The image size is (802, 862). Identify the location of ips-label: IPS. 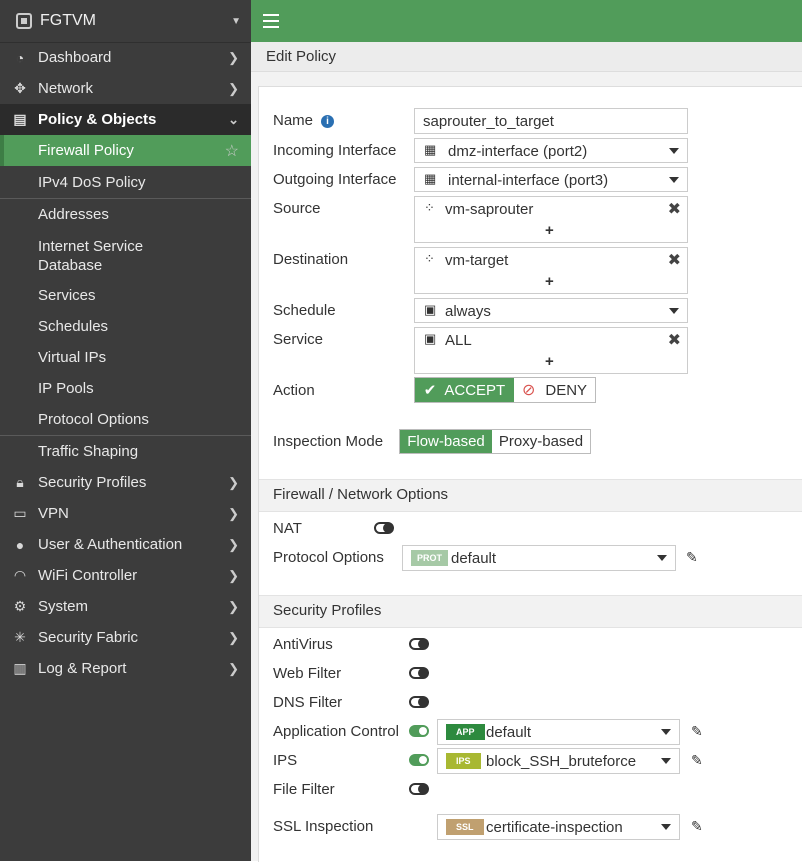
(285, 760).